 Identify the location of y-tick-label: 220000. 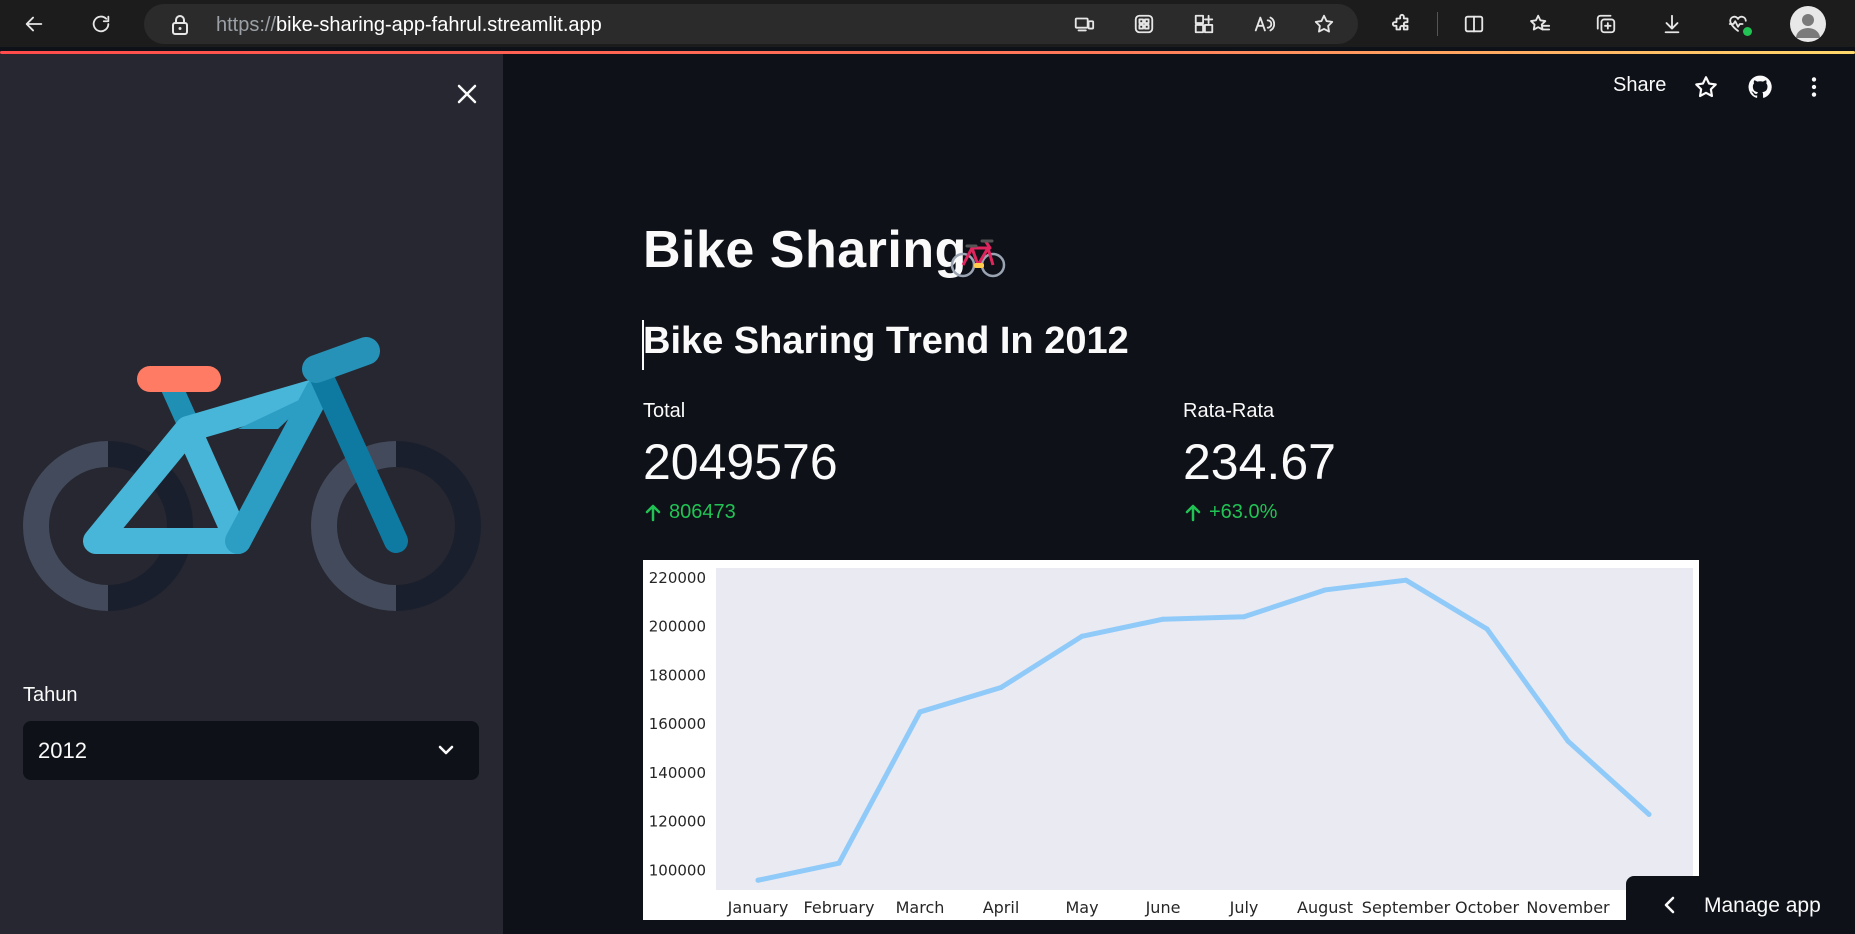
(677, 578).